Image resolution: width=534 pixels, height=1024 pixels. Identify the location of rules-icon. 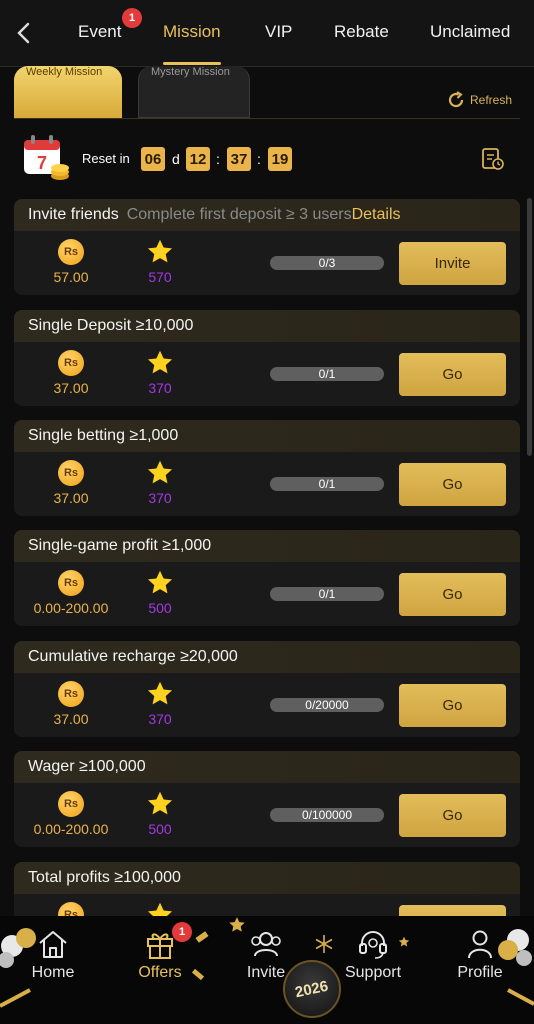
(493, 159).